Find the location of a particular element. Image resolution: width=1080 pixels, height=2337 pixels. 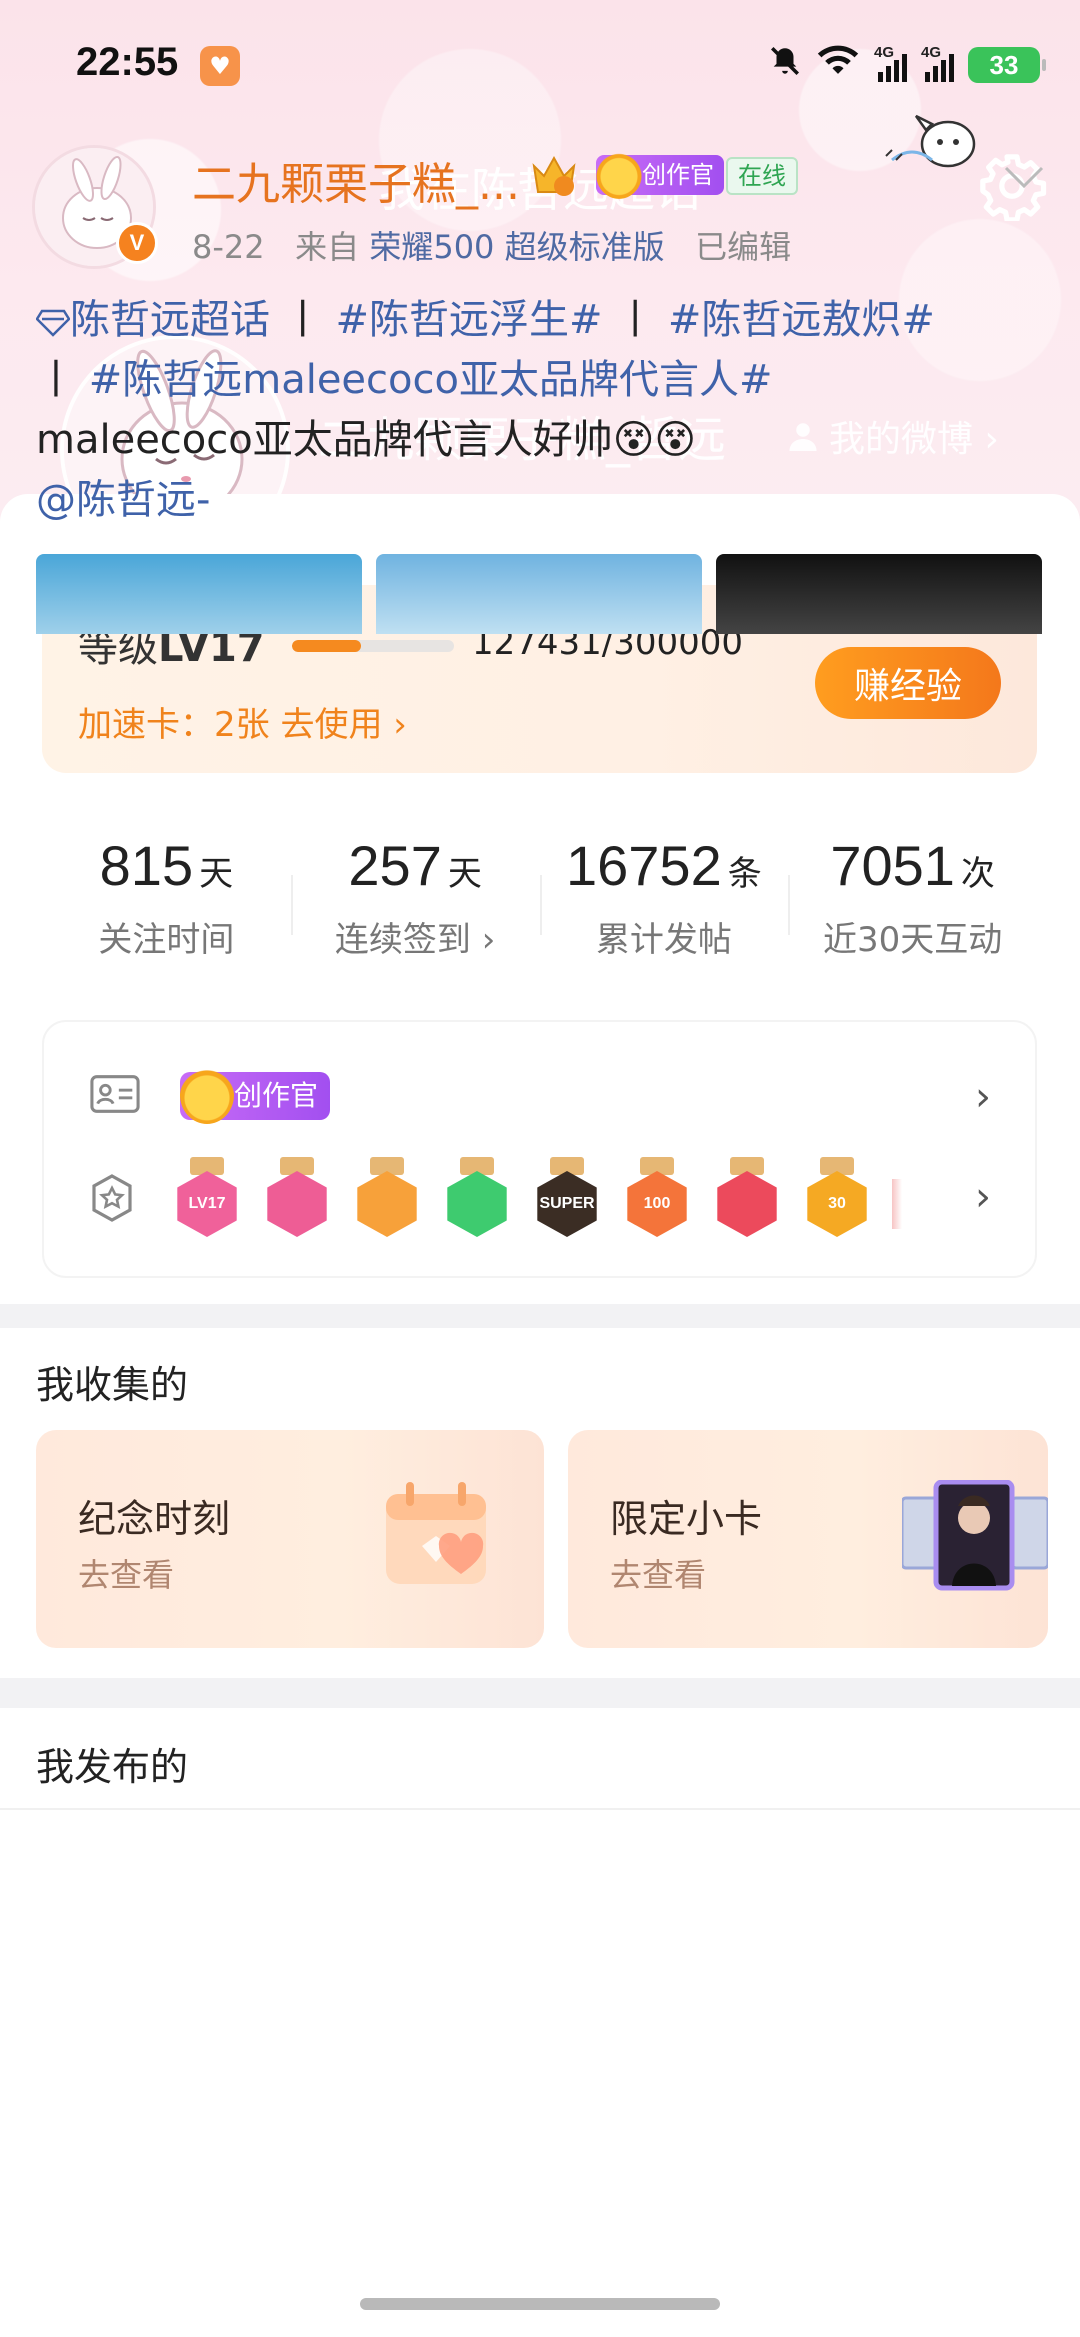

stat-label: 近30天互动 is located at coordinates (912, 940).